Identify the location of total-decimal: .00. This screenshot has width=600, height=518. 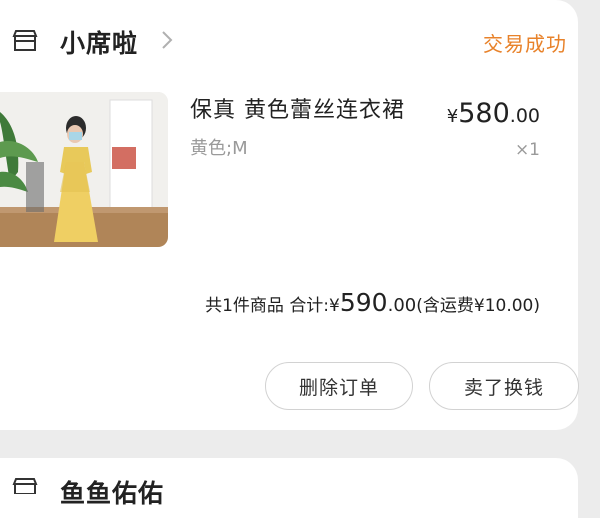
(402, 305).